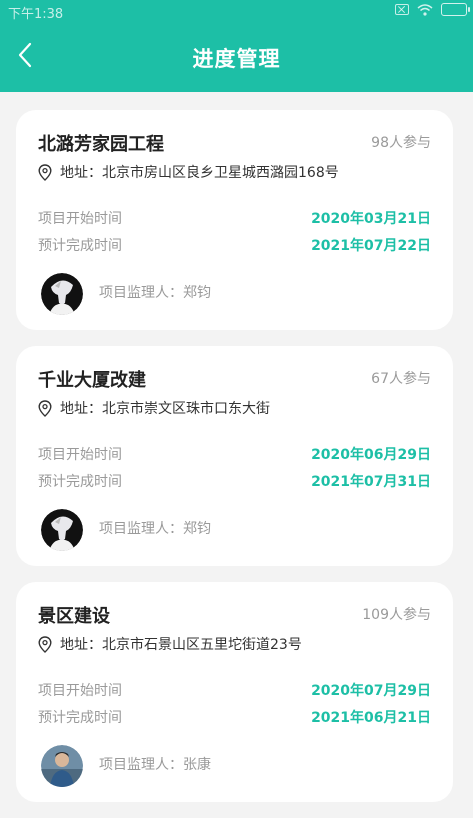 This screenshot has width=473, height=818. What do you see at coordinates (396, 615) in the screenshot?
I see `participant-count: 109人参与` at bounding box center [396, 615].